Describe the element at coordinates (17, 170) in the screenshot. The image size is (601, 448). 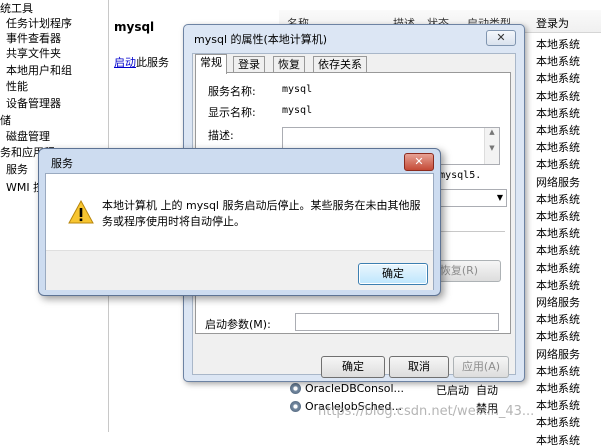
I see `tree-item-services: 服务` at that location.